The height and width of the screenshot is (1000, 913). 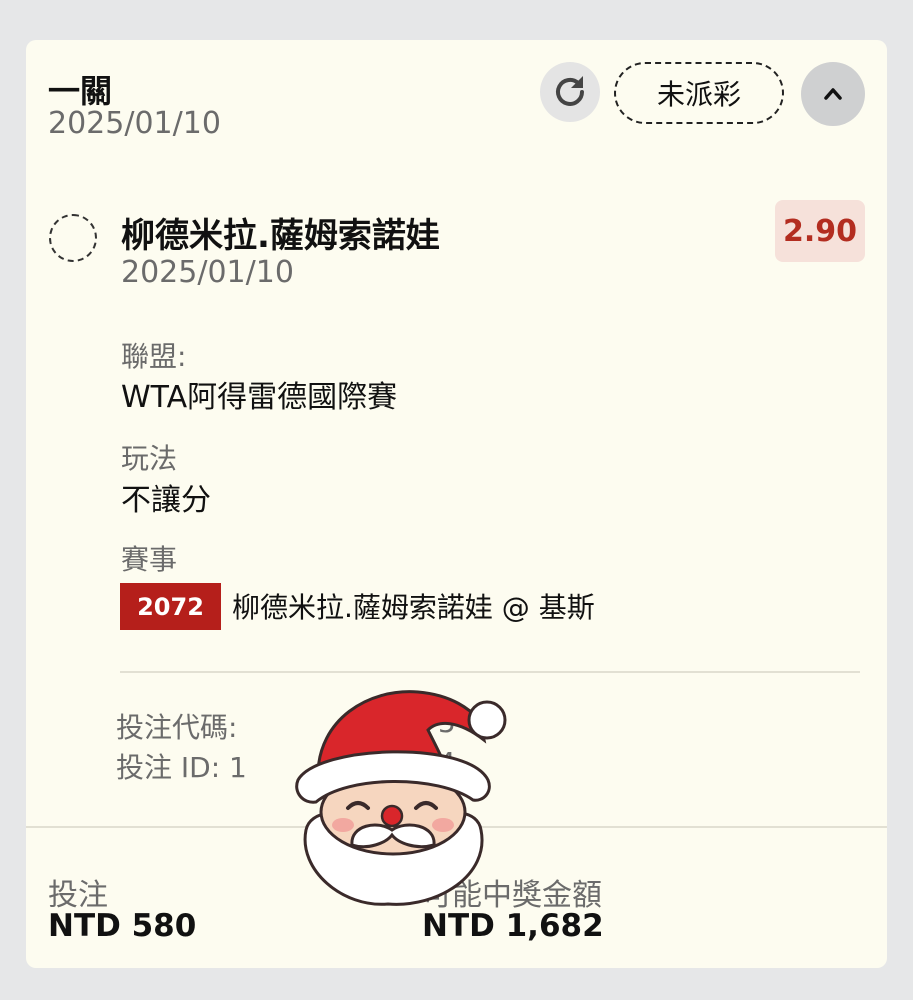 I want to click on chevron-up-icon, so click(x=833, y=94).